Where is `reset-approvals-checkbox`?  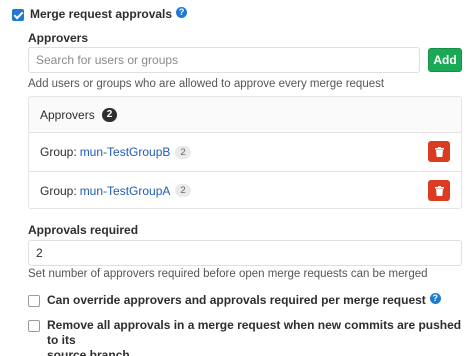
reset-approvals-checkbox is located at coordinates (34, 326).